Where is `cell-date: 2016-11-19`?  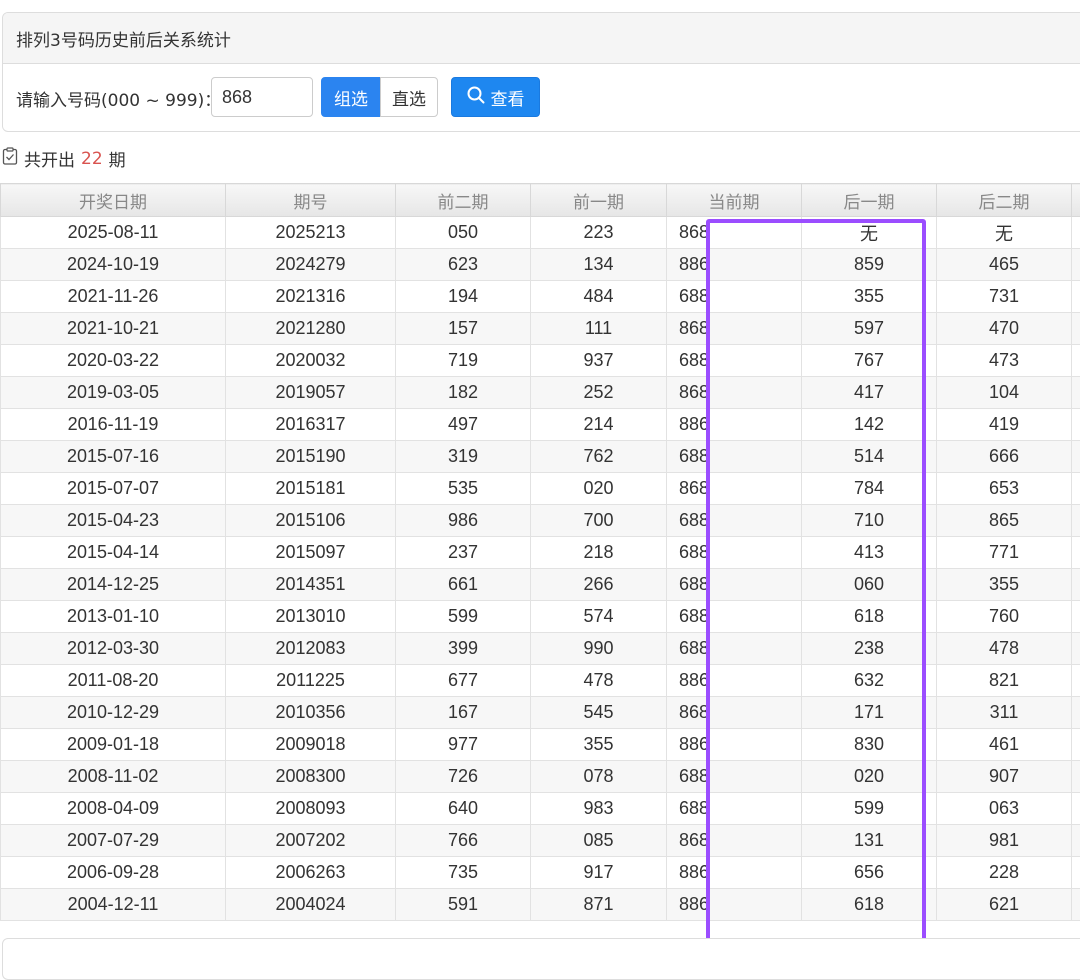 cell-date: 2016-11-19 is located at coordinates (113, 425).